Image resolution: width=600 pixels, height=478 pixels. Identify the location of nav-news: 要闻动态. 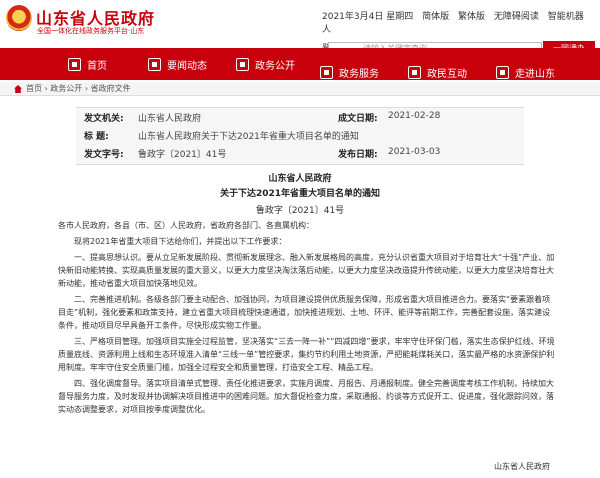
(177, 64).